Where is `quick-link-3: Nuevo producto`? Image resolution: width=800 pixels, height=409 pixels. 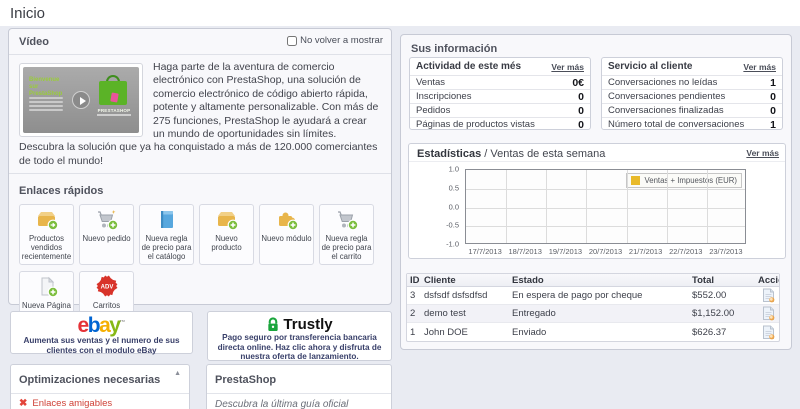 quick-link-3: Nuevo producto is located at coordinates (226, 235).